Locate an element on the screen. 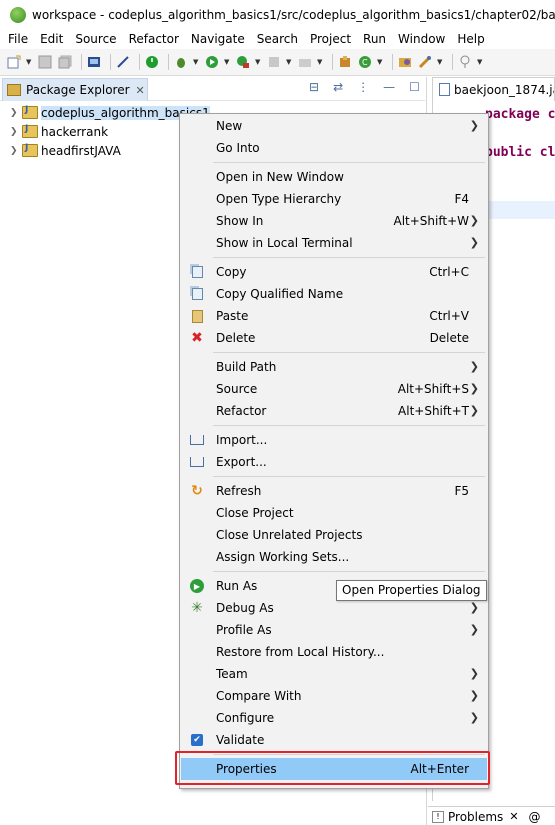 The image size is (555, 825). tab-problems: ! Problems ✕ @ is located at coordinates (486, 816).